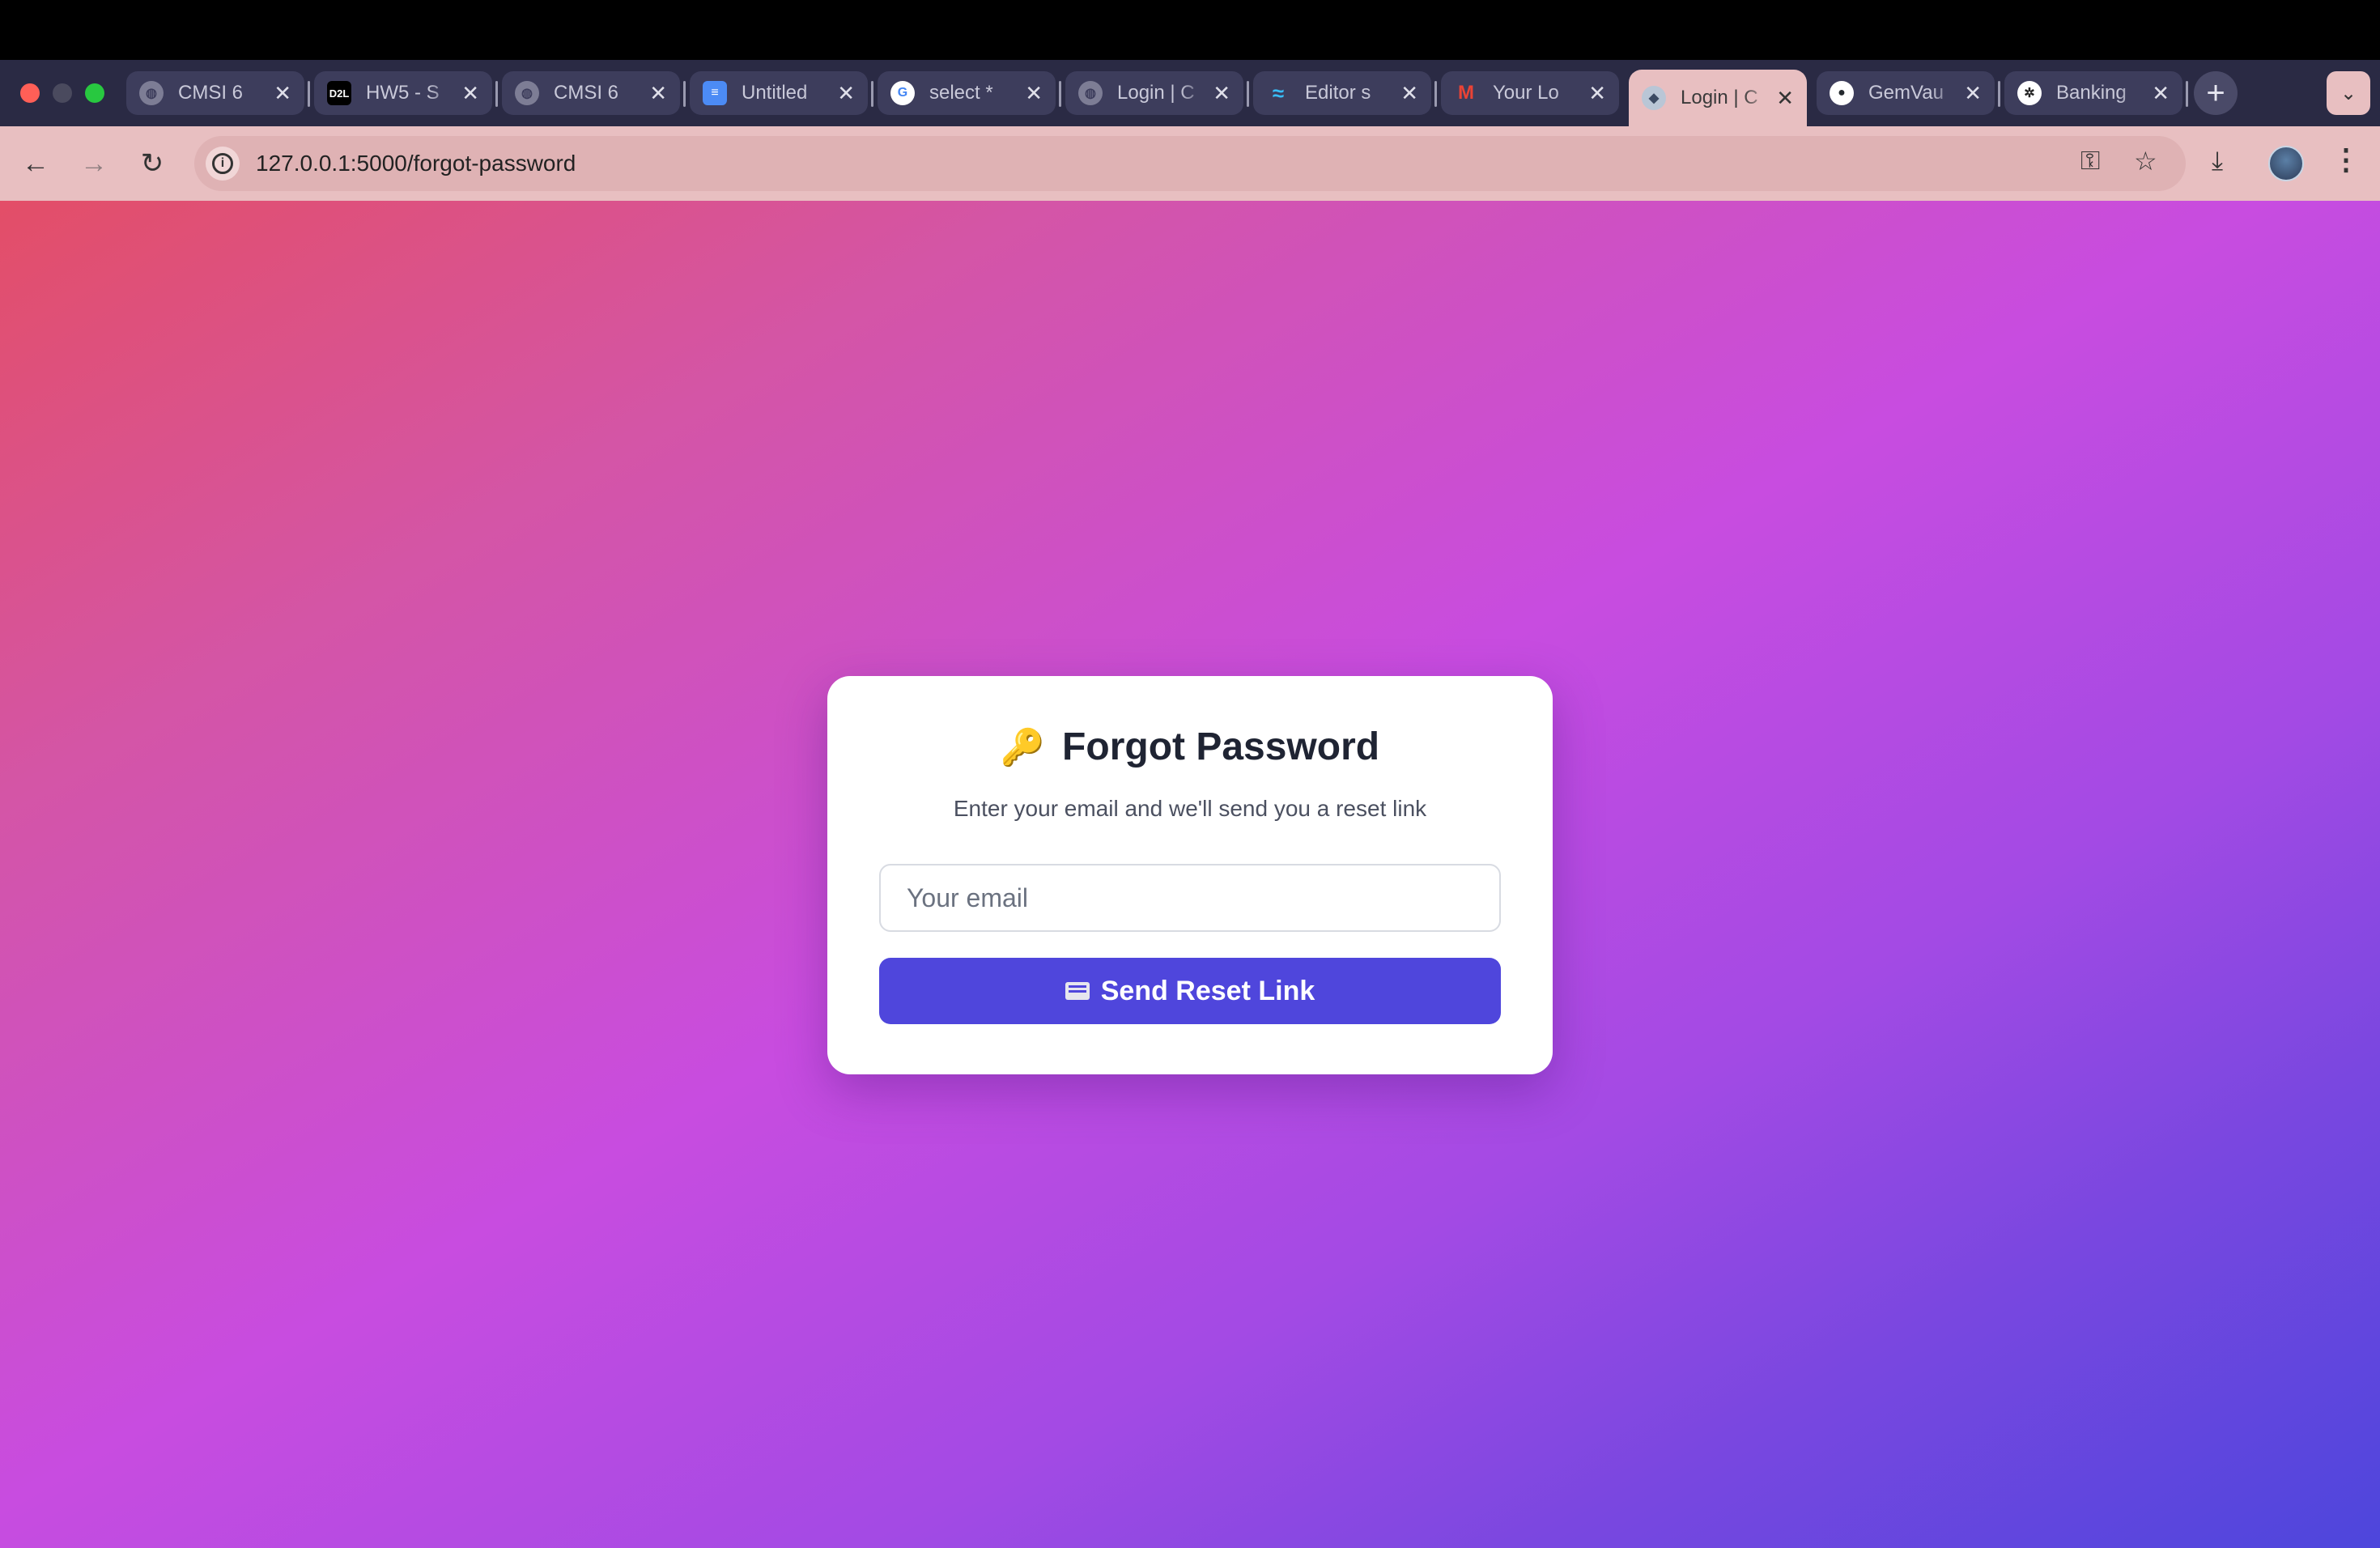  I want to click on browser-tab: ✲ Banking ✕, so click(2093, 93).